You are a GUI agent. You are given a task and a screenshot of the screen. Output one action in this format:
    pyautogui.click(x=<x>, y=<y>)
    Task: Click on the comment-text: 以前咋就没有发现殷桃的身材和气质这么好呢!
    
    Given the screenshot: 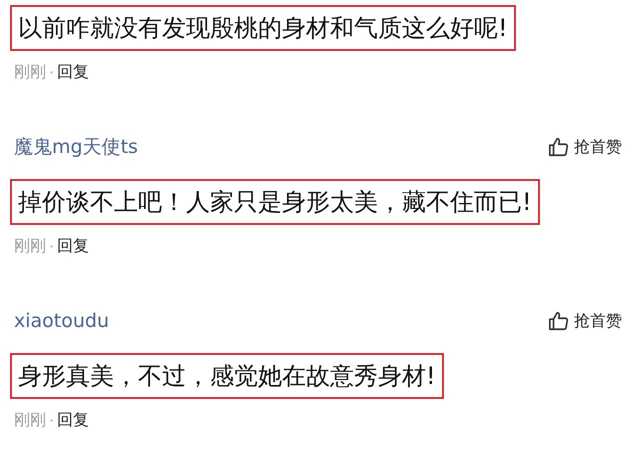 What is the action you would take?
    pyautogui.click(x=263, y=28)
    